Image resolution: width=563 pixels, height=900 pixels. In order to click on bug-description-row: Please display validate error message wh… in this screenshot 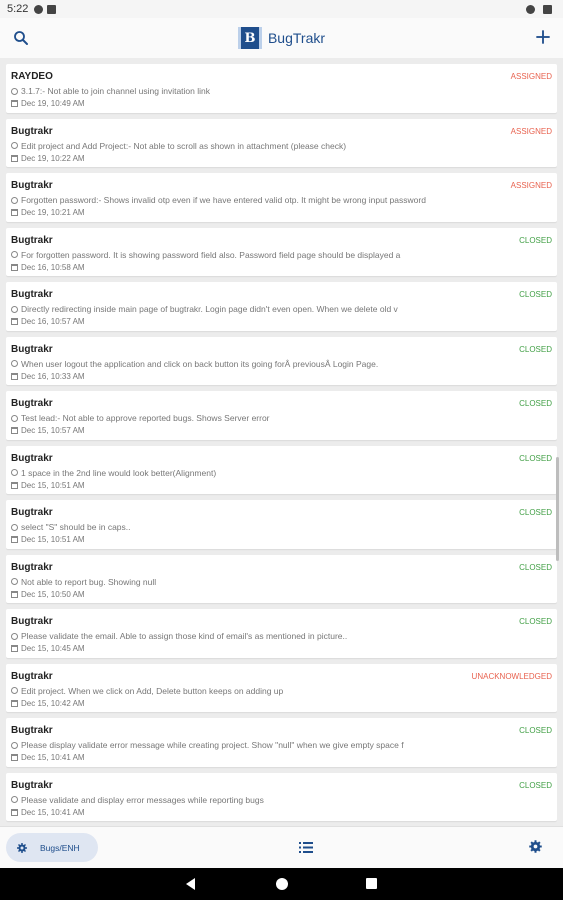, I will do `click(222, 745)`.